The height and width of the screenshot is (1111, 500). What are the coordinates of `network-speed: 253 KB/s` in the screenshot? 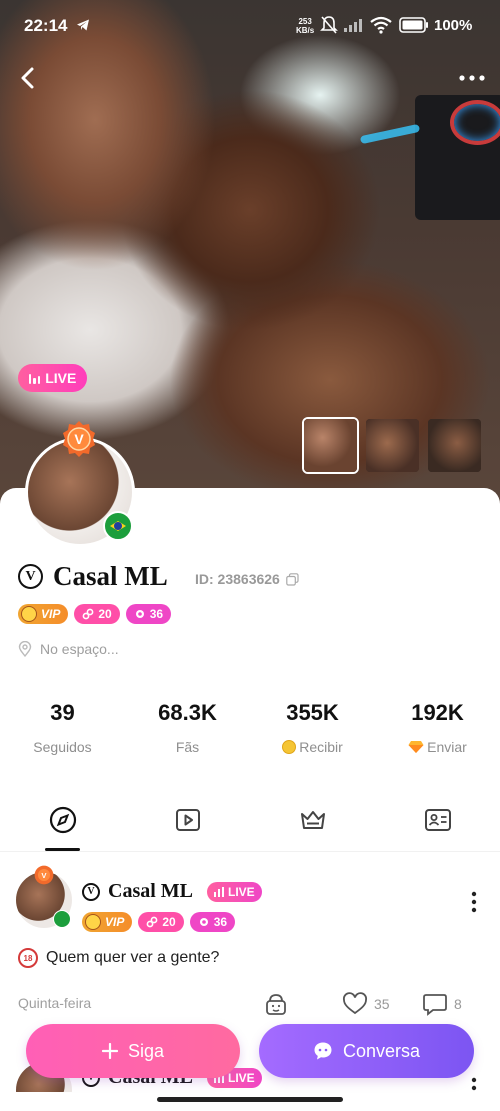 It's located at (305, 26).